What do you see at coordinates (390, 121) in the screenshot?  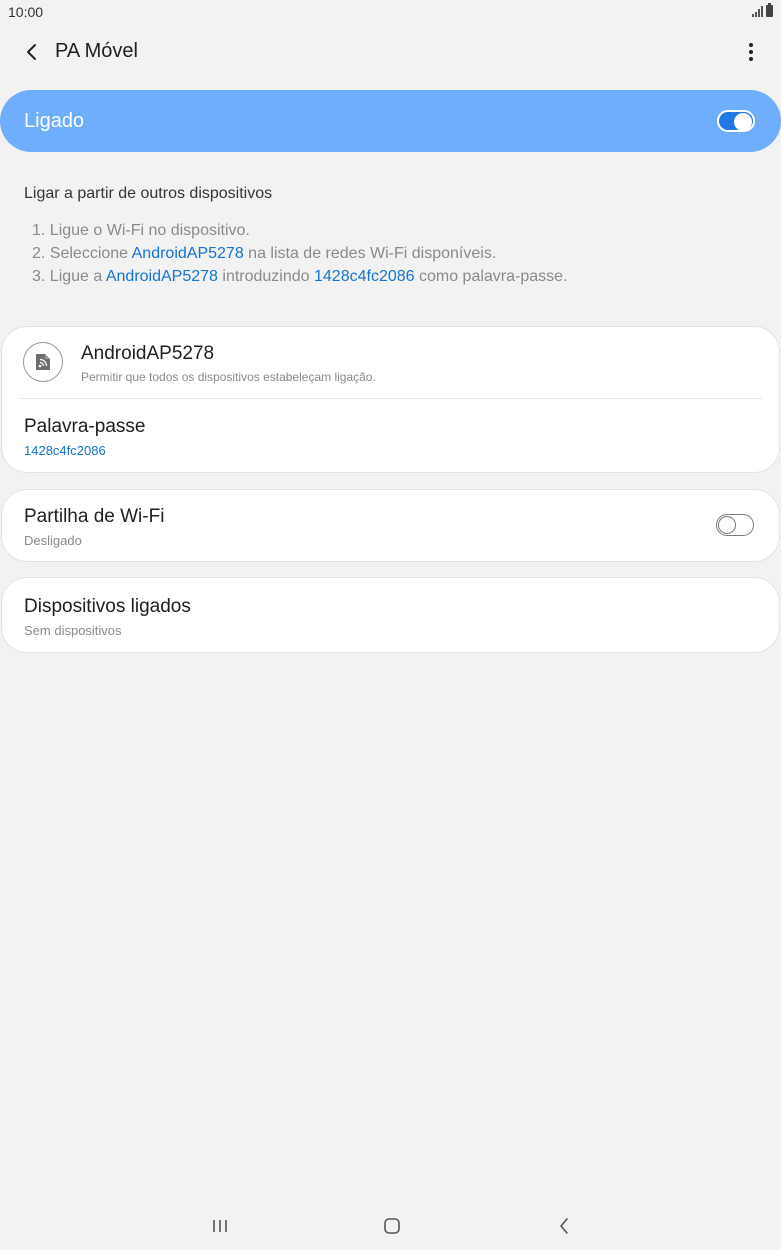 I see `hotspot-master-switch: Ligado` at bounding box center [390, 121].